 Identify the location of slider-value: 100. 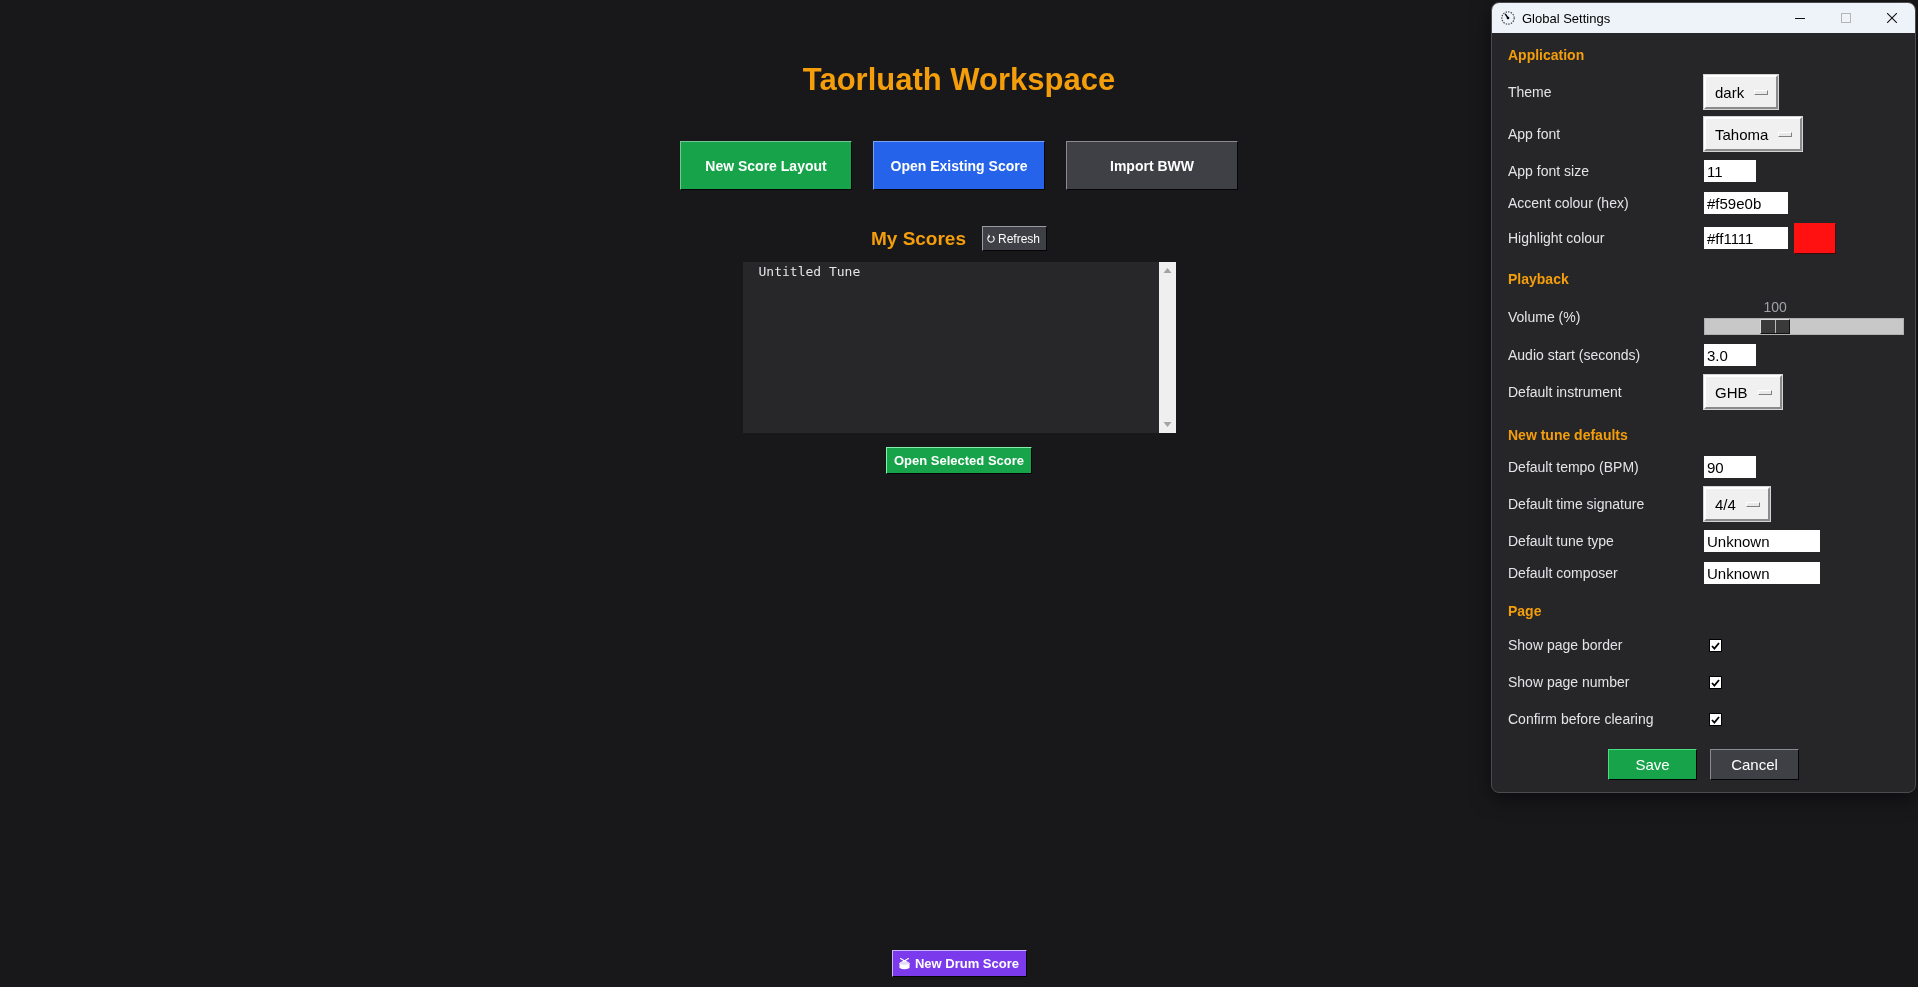
(1775, 307).